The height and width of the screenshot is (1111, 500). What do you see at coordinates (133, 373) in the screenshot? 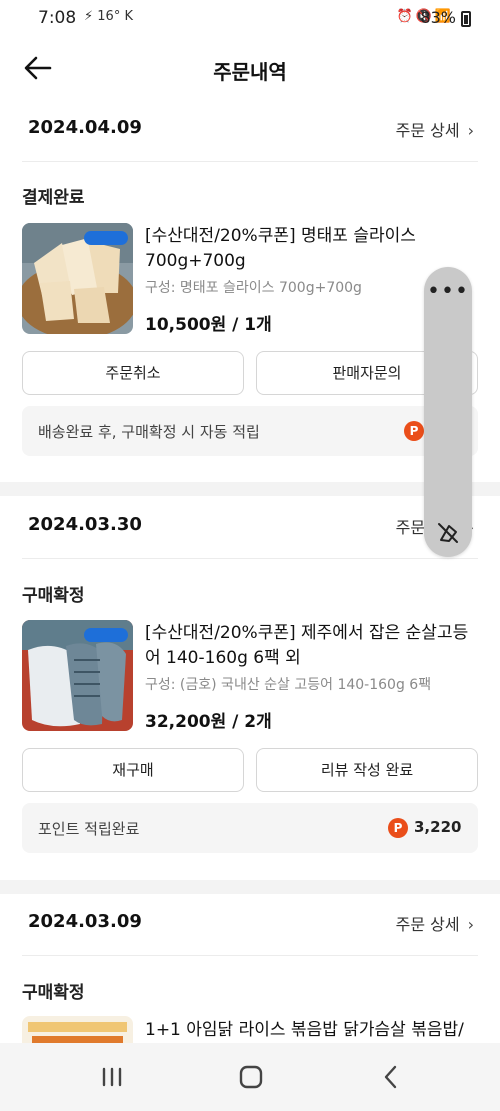
I see `cancel-order-button: 주문취소` at bounding box center [133, 373].